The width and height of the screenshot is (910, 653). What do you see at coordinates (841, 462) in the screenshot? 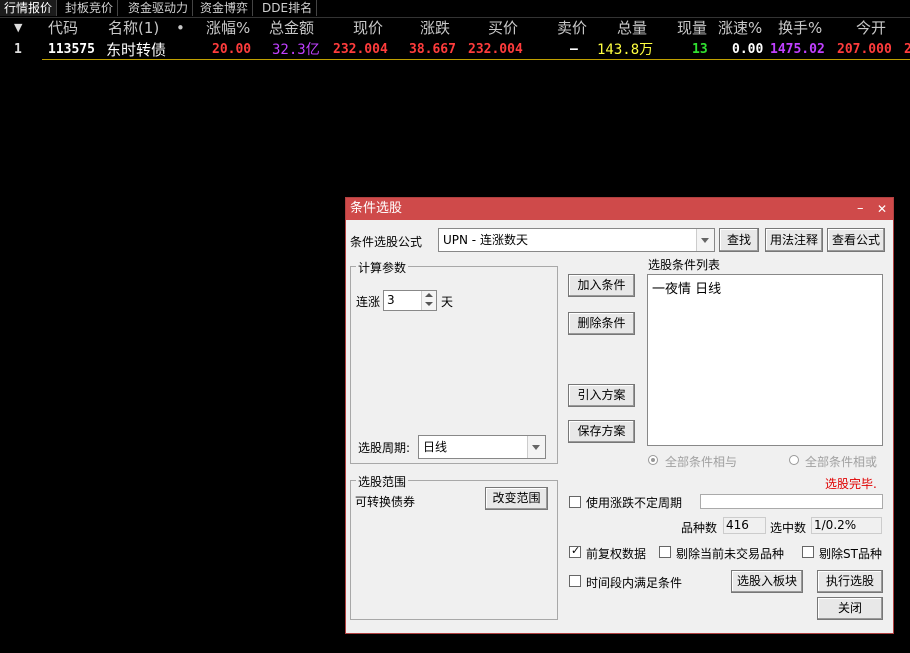
I see `radio-or-label: 全部条件相或` at bounding box center [841, 462].